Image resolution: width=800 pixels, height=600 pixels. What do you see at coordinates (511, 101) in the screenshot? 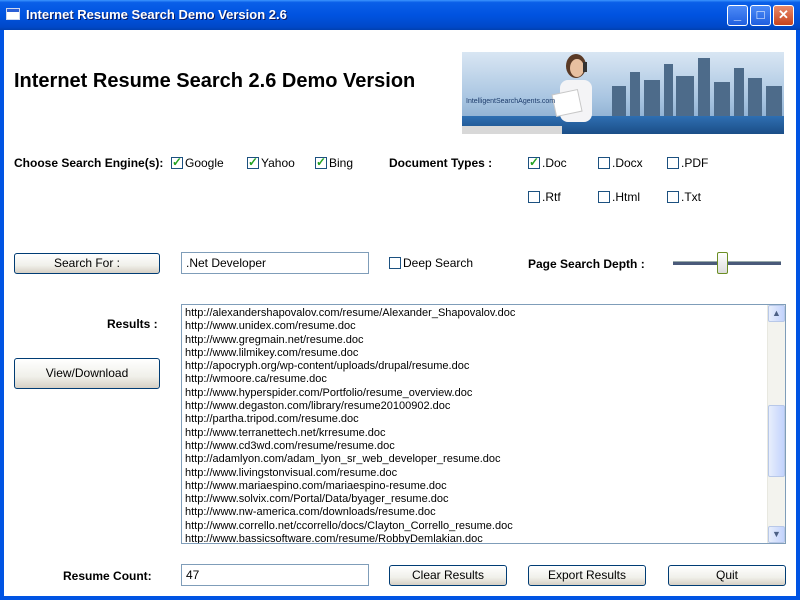
I see `banner-text: IntelligentSearchAgents.com` at bounding box center [511, 101].